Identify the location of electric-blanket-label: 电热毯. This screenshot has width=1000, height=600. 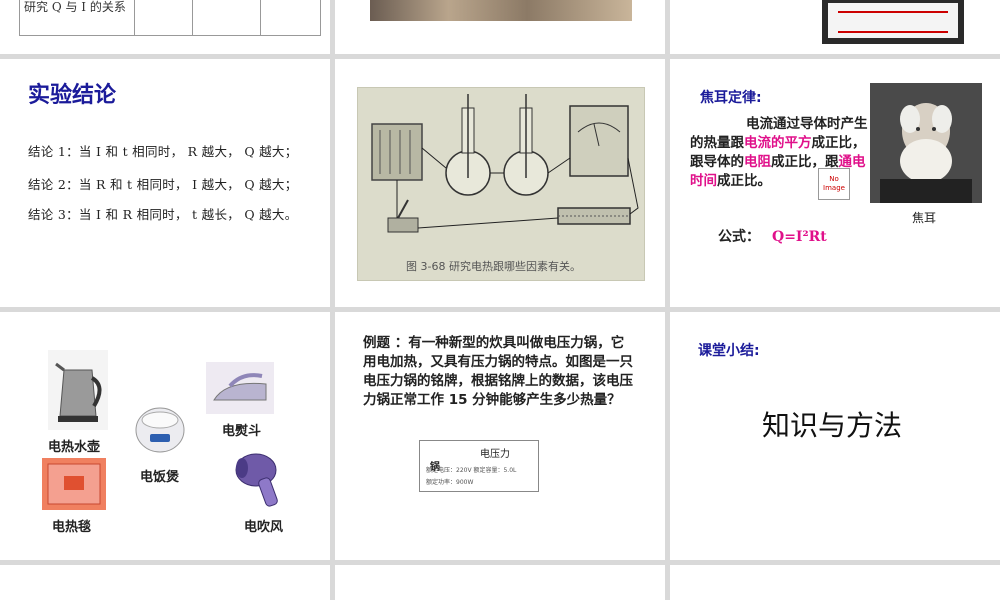
(72, 527).